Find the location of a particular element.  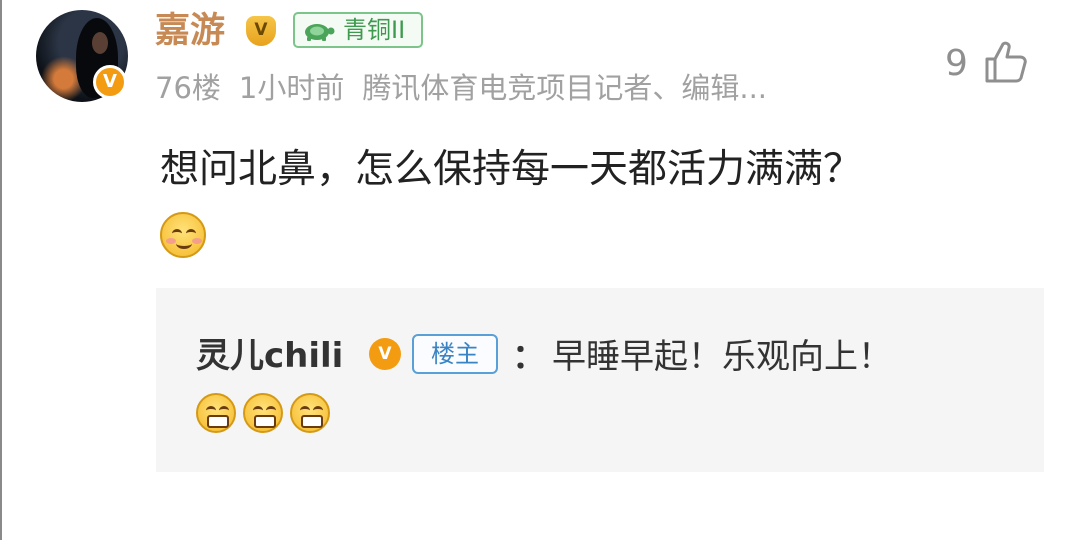

vip-shield-icon: V is located at coordinates (261, 31).